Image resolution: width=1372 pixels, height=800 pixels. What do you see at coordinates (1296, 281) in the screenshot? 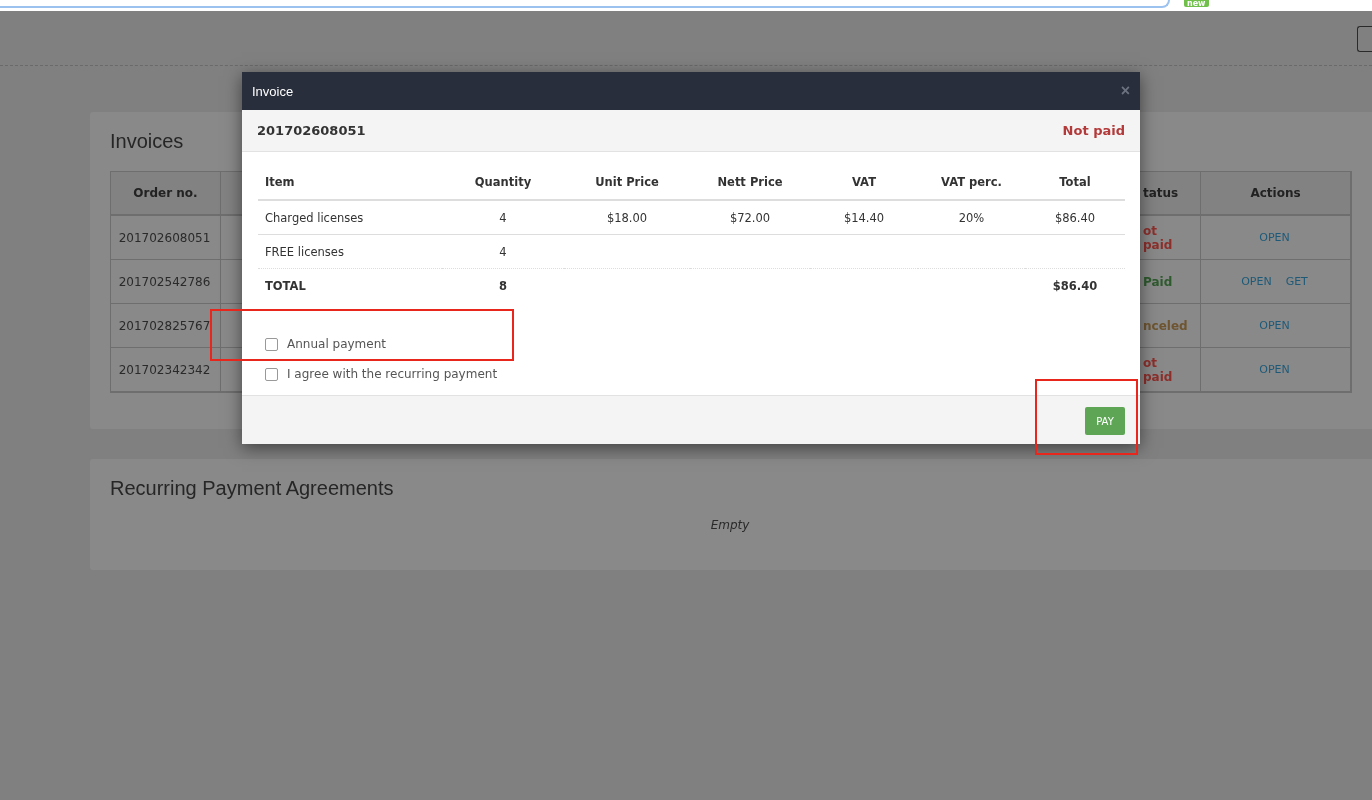
I see `action-link: GET` at bounding box center [1296, 281].